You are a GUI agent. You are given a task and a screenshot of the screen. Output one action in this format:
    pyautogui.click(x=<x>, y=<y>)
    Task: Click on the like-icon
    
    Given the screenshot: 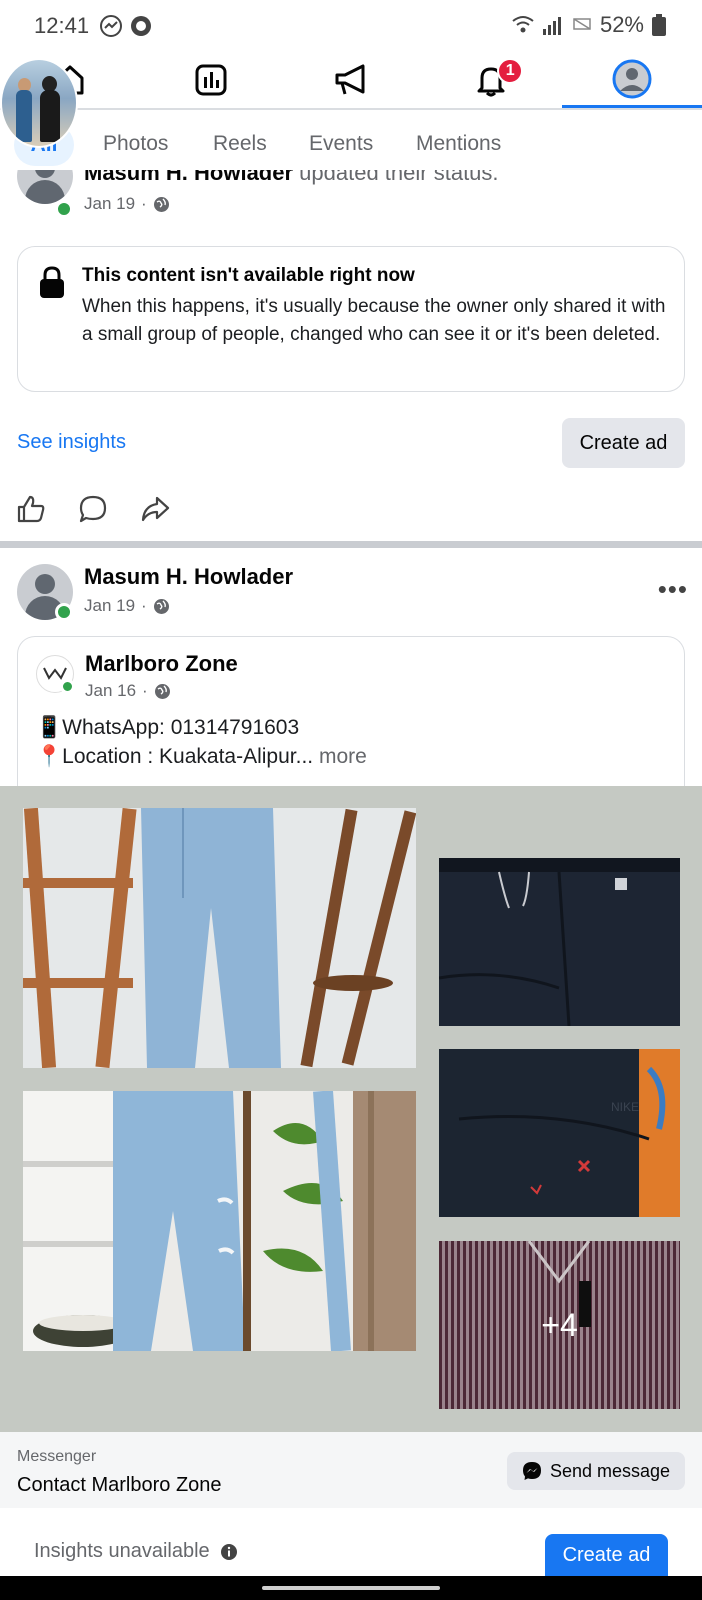 What is the action you would take?
    pyautogui.click(x=31, y=509)
    